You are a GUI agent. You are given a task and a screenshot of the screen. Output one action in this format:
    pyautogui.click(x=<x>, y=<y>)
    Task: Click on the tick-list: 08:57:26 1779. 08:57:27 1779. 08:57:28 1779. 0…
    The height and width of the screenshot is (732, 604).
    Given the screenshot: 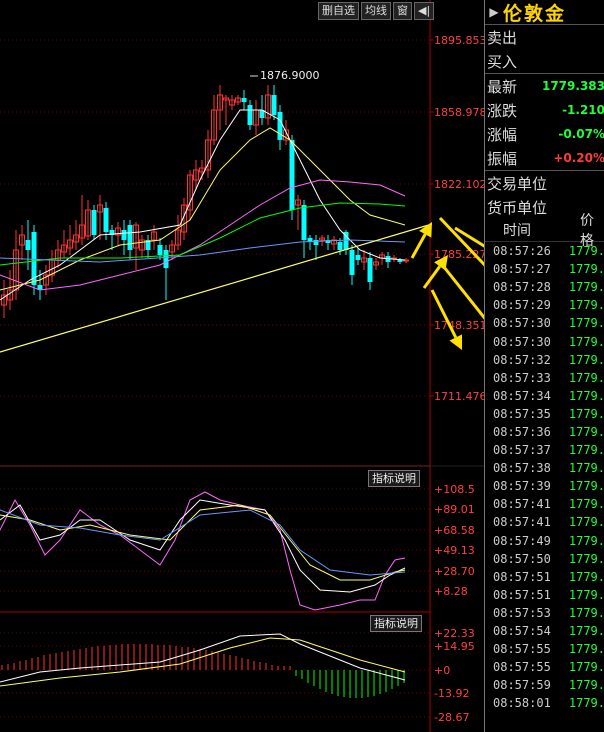 What is the action you would take?
    pyautogui.click(x=544, y=477)
    